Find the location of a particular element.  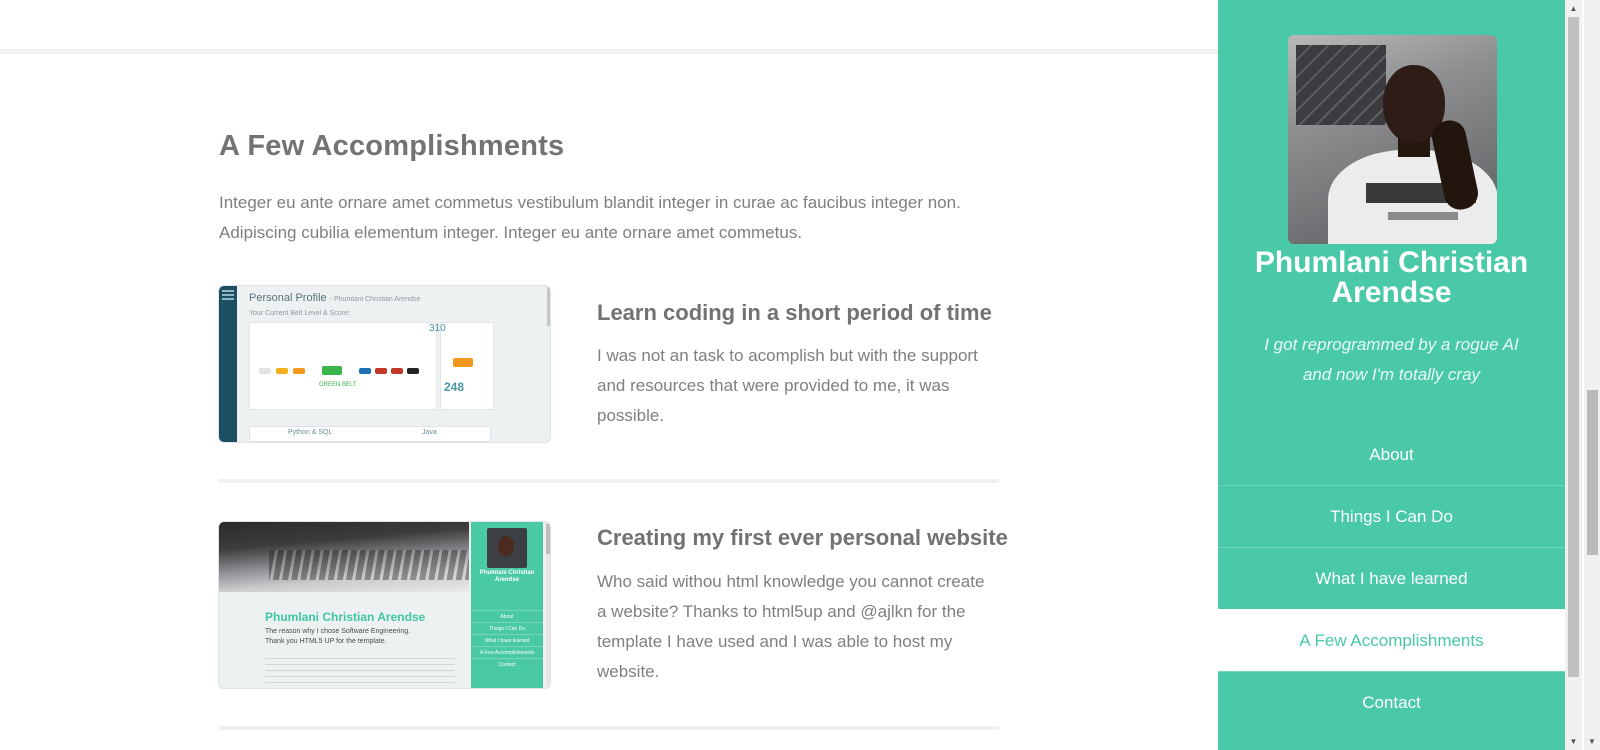

scroll-up-arrow-icon: ▲ is located at coordinates (1573, 8).